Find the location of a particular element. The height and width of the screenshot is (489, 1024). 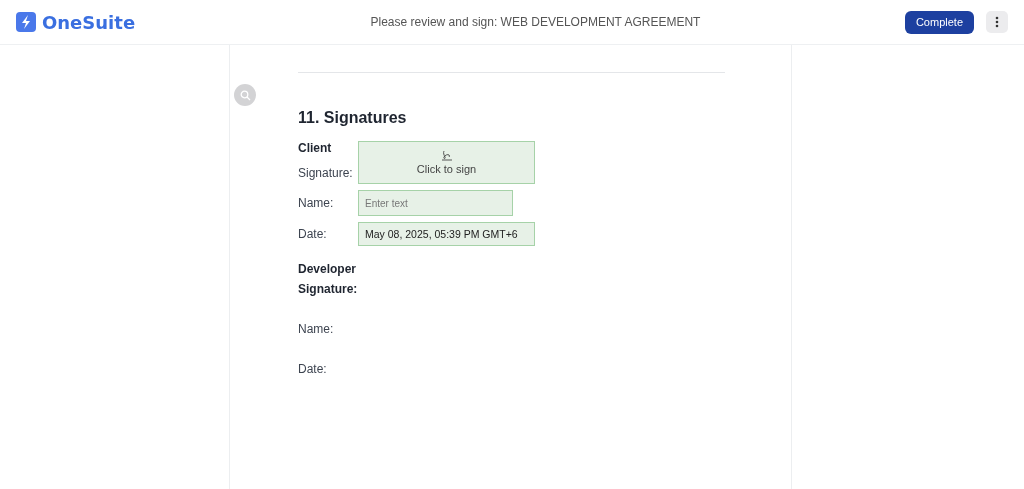

more-options-button is located at coordinates (997, 22).